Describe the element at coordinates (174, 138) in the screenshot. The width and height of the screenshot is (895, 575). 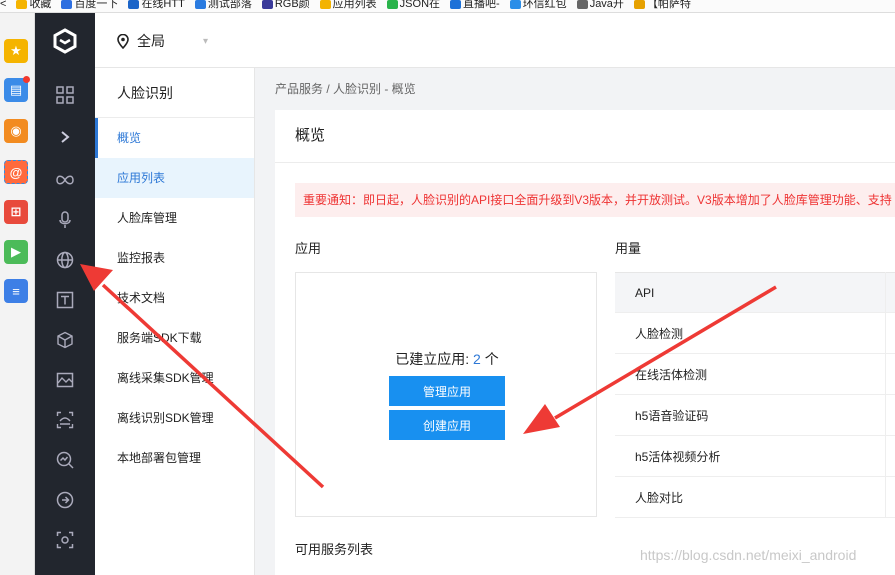
I see `subnav-item-overview: 概览` at that location.